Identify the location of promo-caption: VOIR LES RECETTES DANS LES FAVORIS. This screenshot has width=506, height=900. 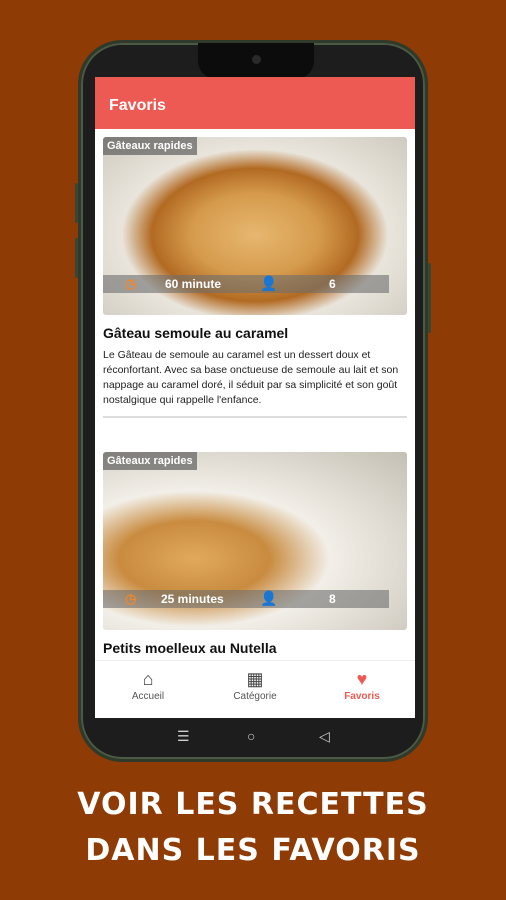
(253, 828).